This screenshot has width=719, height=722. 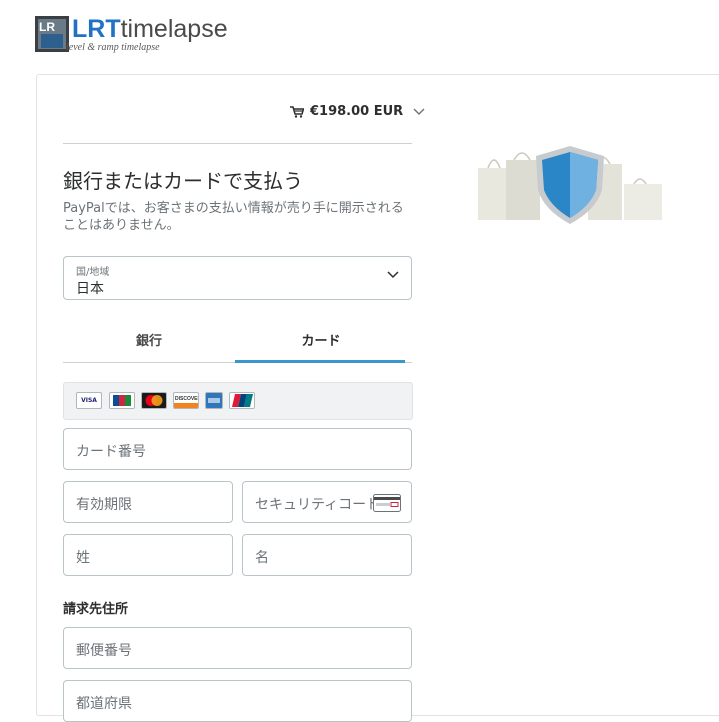 What do you see at coordinates (154, 400) in the screenshot?
I see `mastercard-icon` at bounding box center [154, 400].